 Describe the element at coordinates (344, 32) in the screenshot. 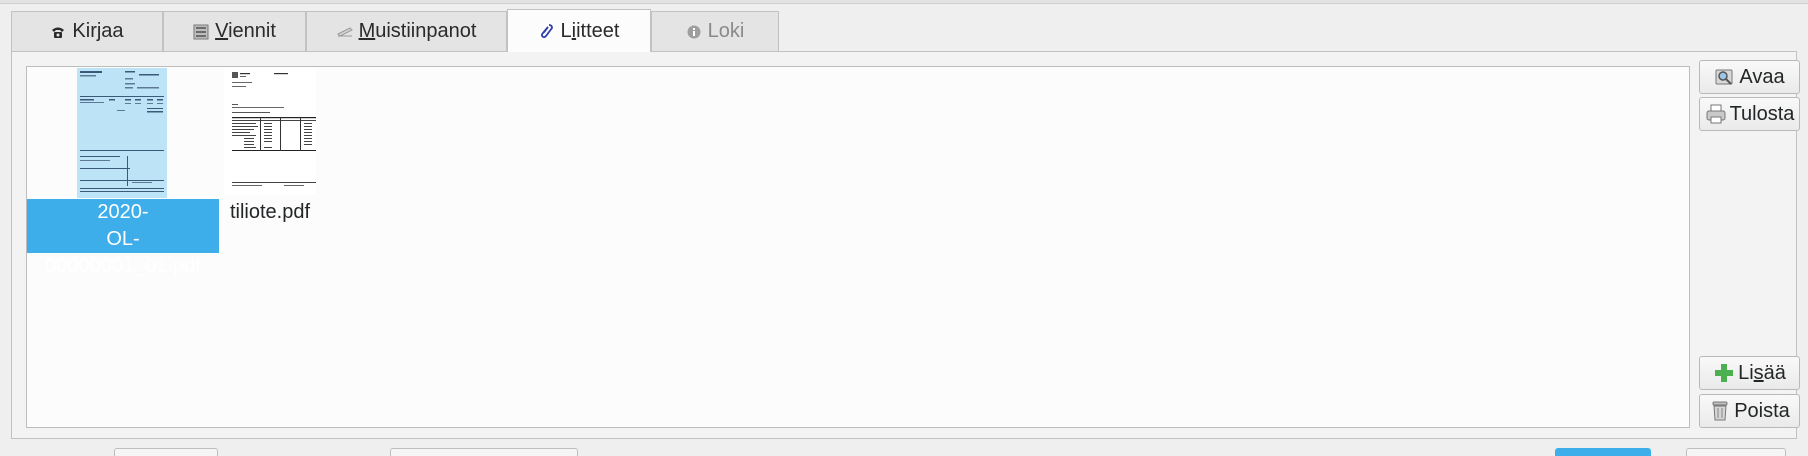

I see `note-icon` at that location.